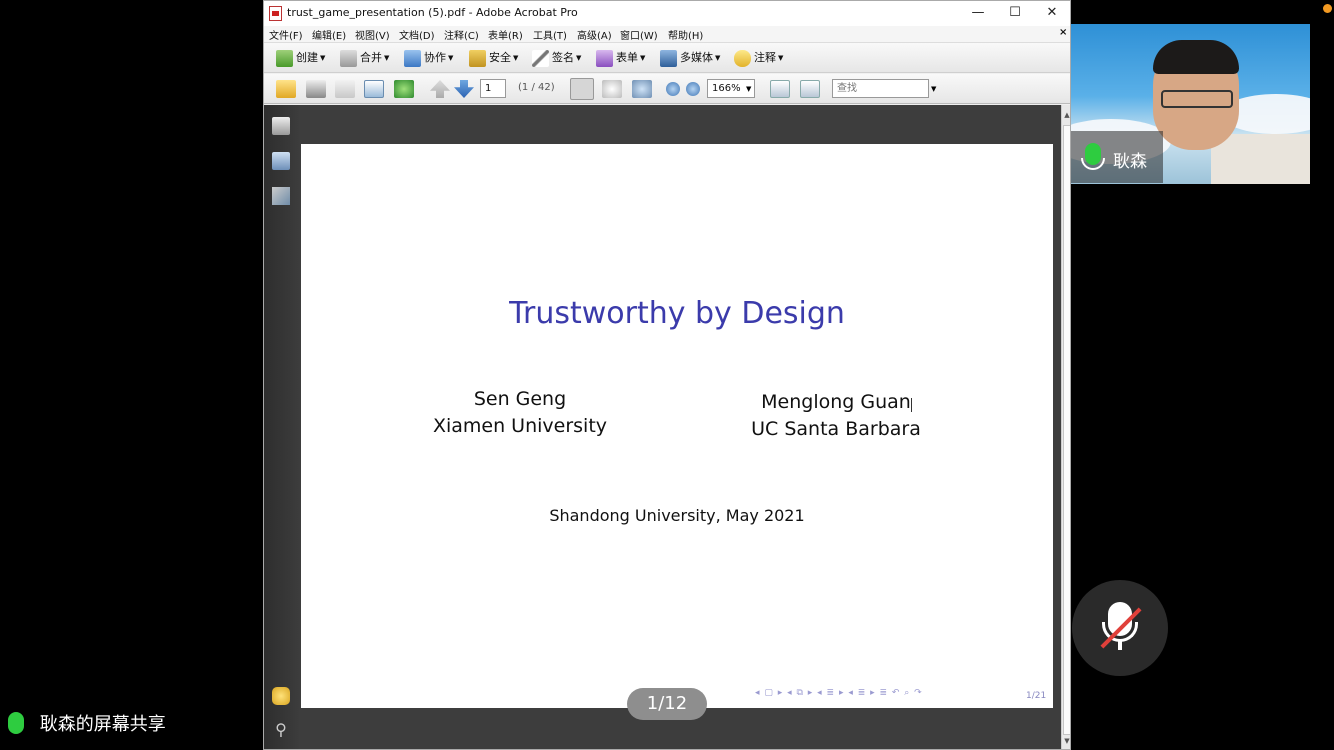 This screenshot has width=1334, height=750. Describe the element at coordinates (345, 89) in the screenshot. I see `save-icon` at that location.